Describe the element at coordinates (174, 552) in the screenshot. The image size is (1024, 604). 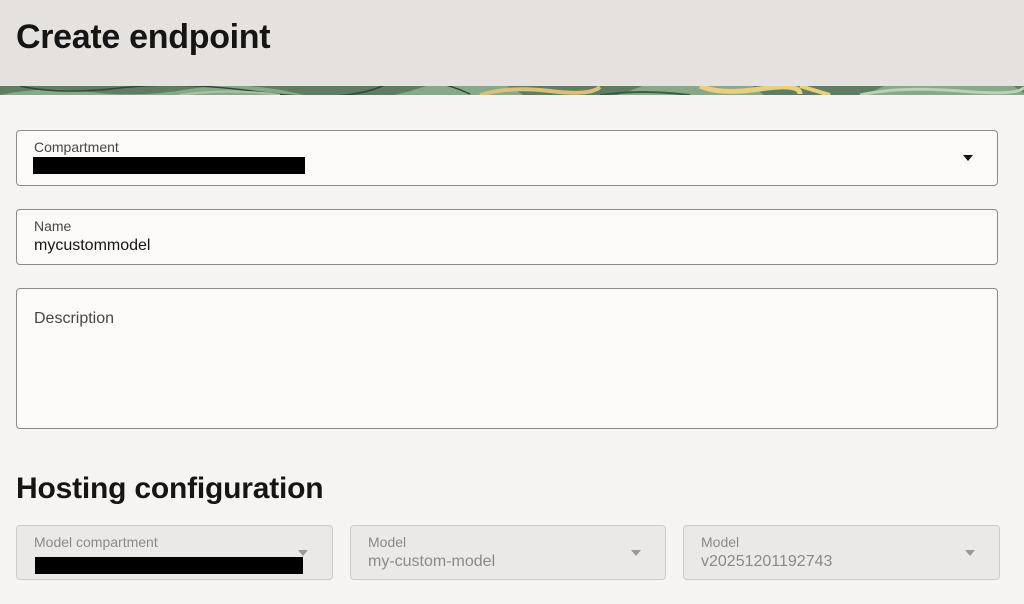
I see `model-compartment-select: Model compartment` at that location.